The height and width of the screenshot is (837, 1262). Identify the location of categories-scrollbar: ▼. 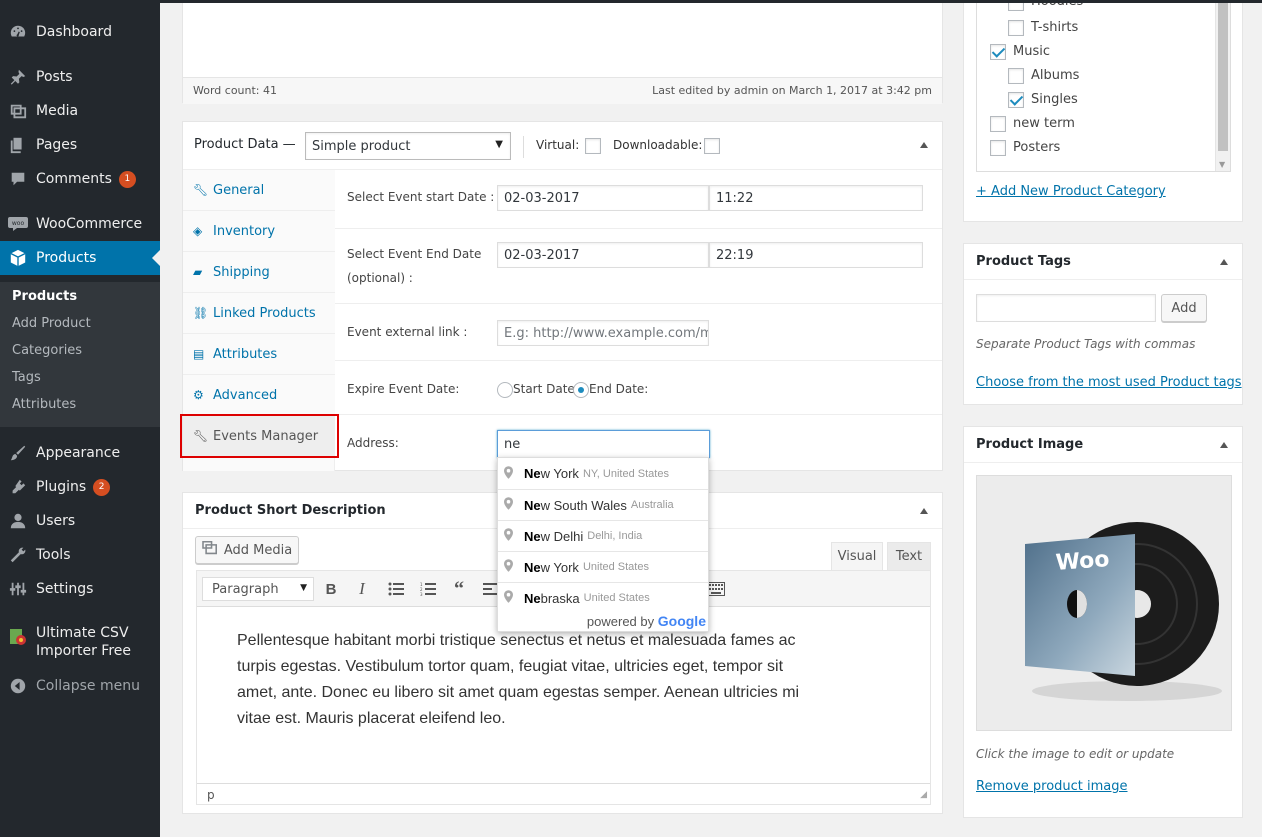
(1222, 85).